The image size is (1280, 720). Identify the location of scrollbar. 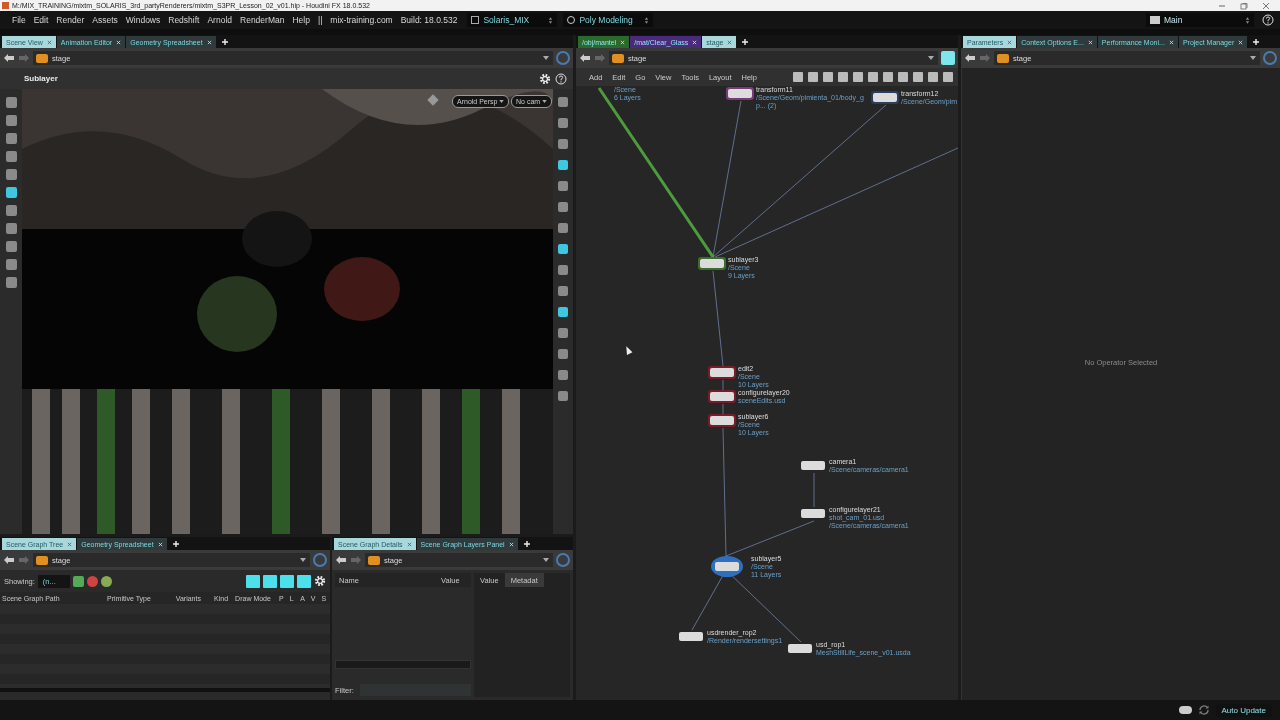
(403, 664).